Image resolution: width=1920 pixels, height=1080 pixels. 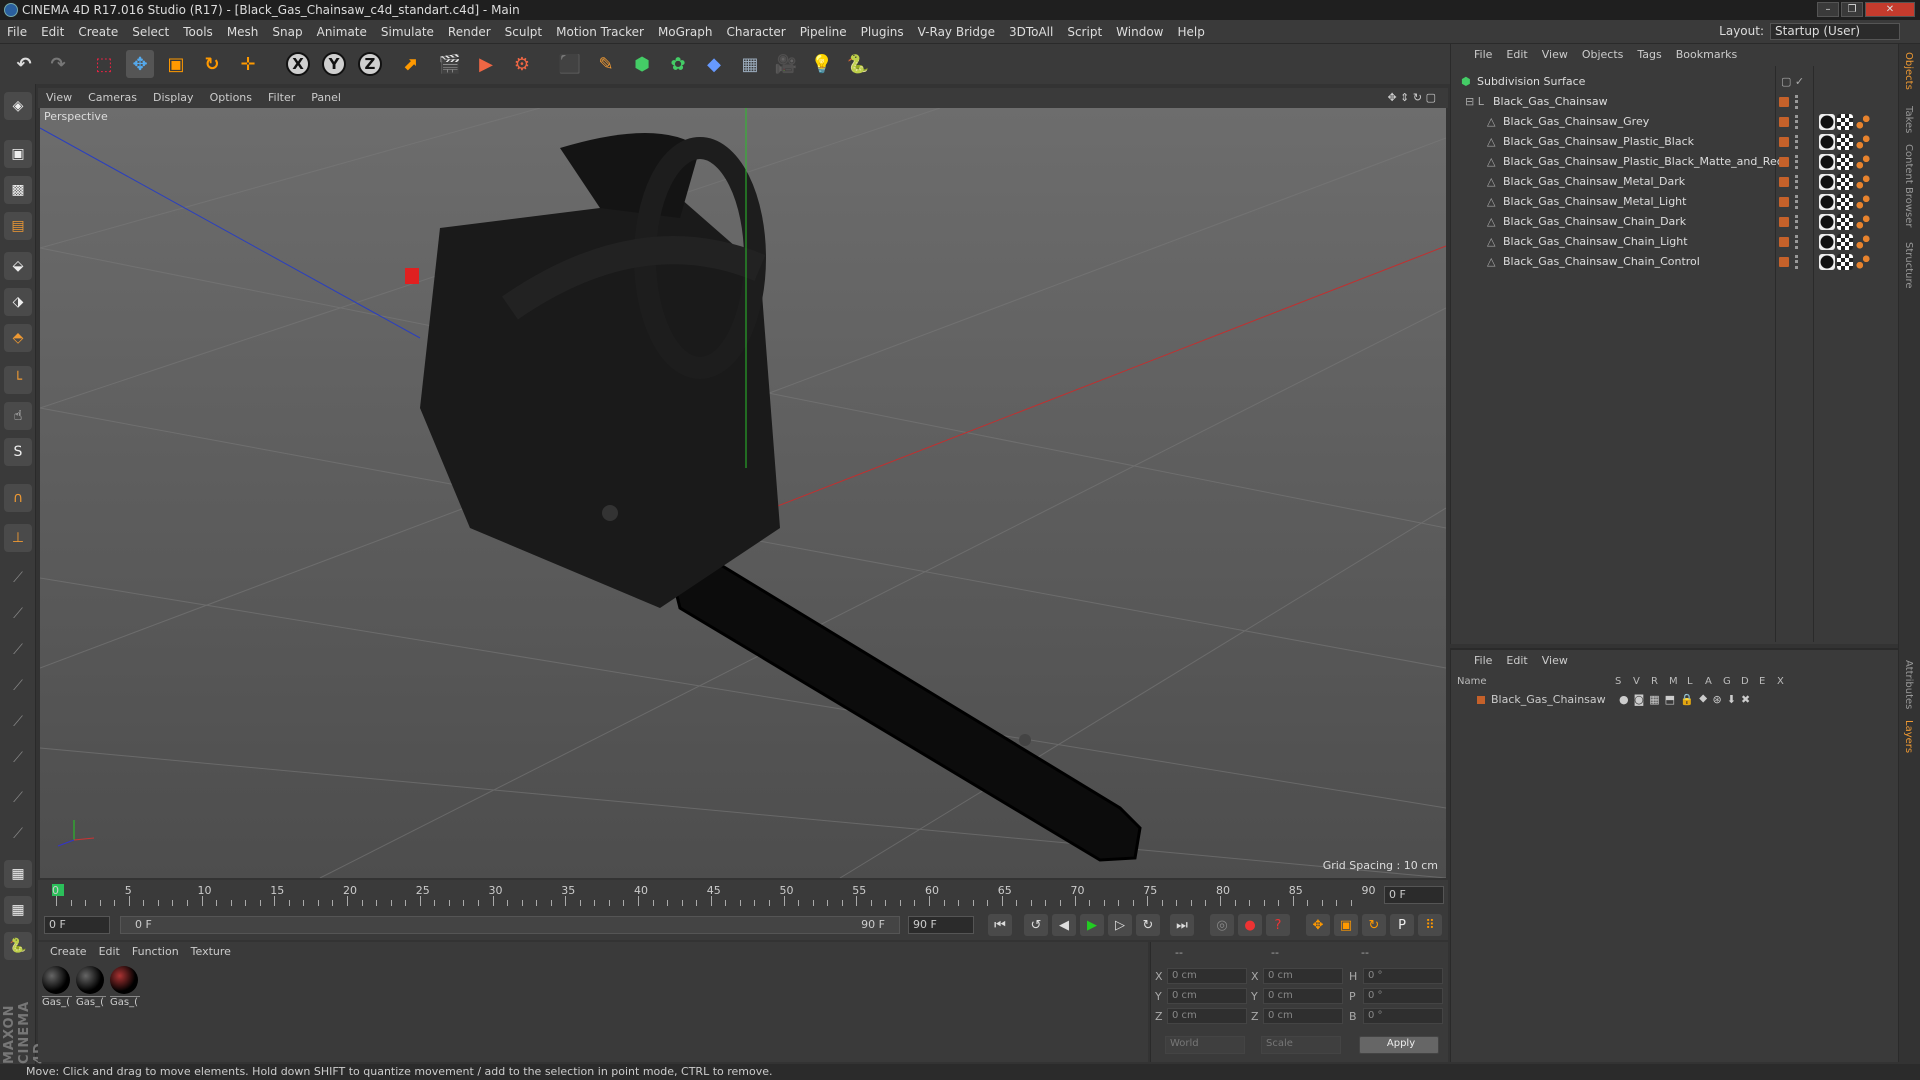 I want to click on snap-icon: S, so click(x=18, y=452).